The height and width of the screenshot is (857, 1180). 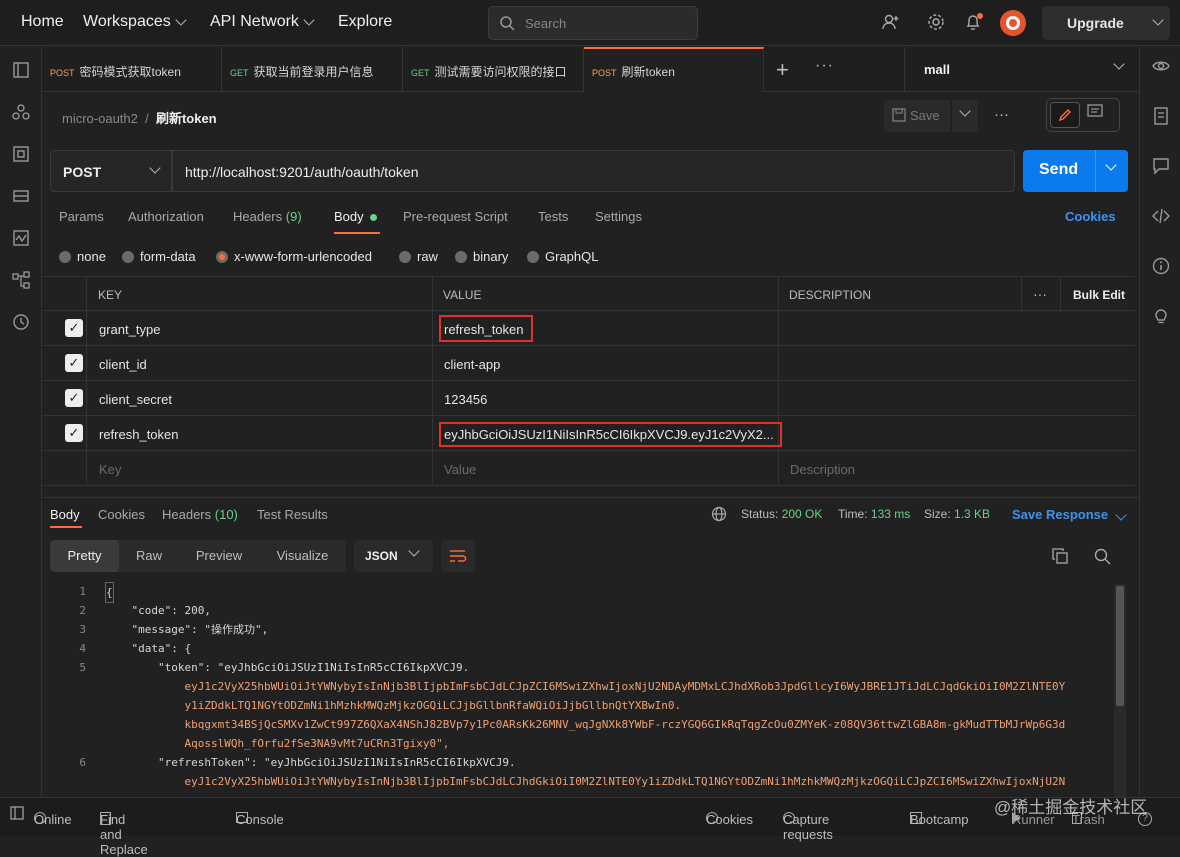 What do you see at coordinates (1041, 294) in the screenshot?
I see `table-more-icon: ···` at bounding box center [1041, 294].